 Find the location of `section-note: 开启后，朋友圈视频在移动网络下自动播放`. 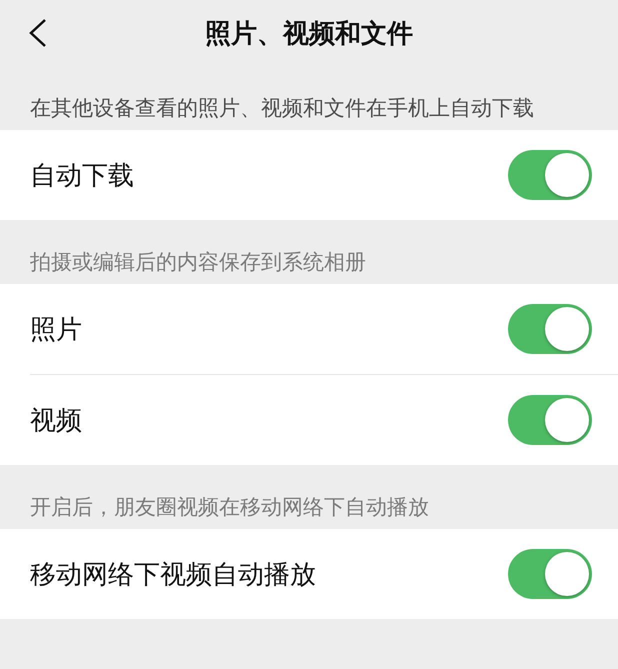

section-note: 开启后，朋友圈视频在移动网络下自动播放 is located at coordinates (230, 507).